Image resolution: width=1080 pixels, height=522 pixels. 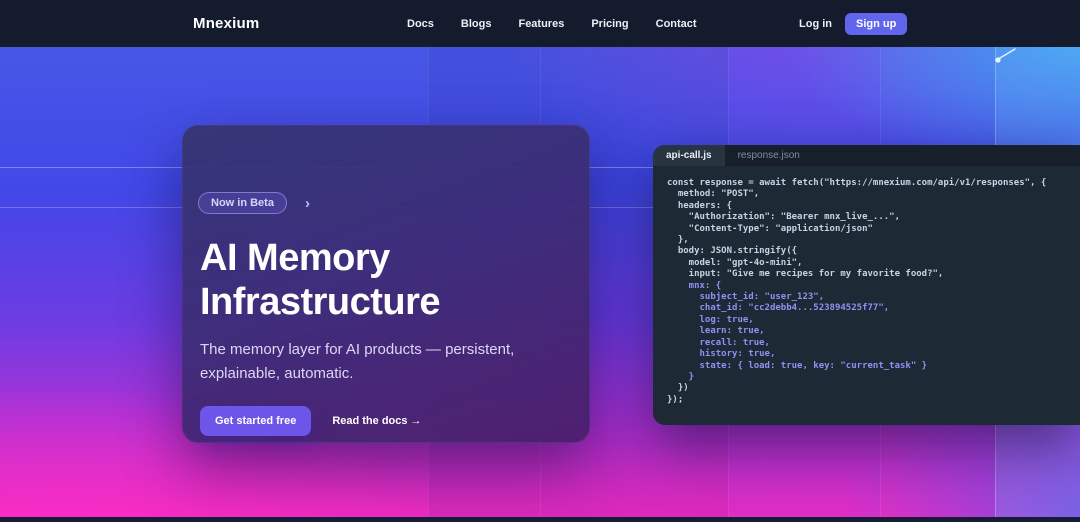 What do you see at coordinates (783, 217) in the screenshot?
I see `code-line: "Authorization": "Bearer mnx_live_...",` at bounding box center [783, 217].